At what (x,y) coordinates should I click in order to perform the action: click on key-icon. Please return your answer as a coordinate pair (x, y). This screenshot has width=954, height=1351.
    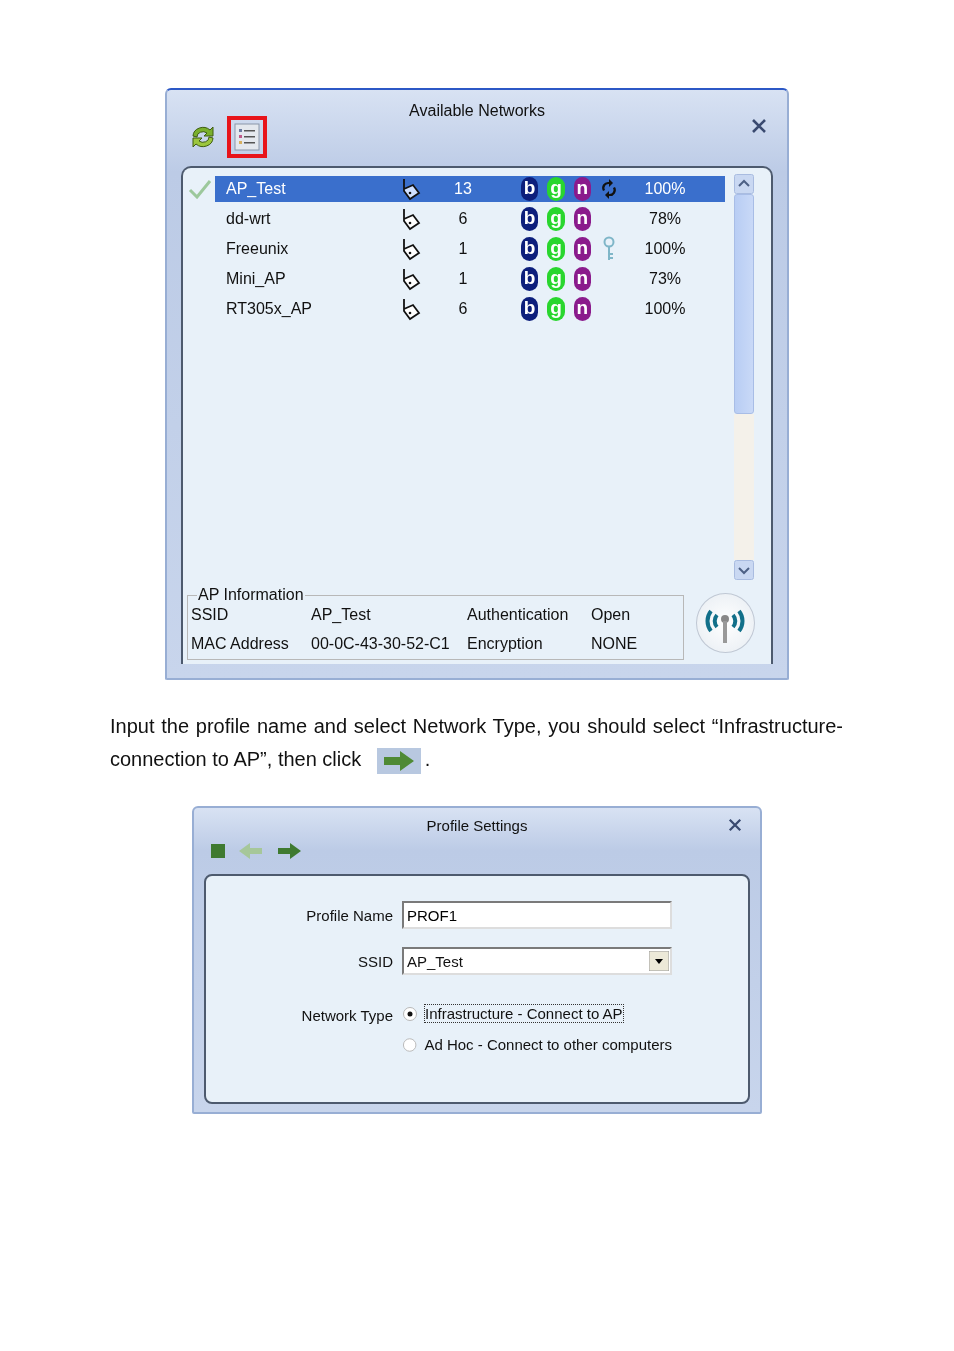
    Looking at the image, I should click on (609, 249).